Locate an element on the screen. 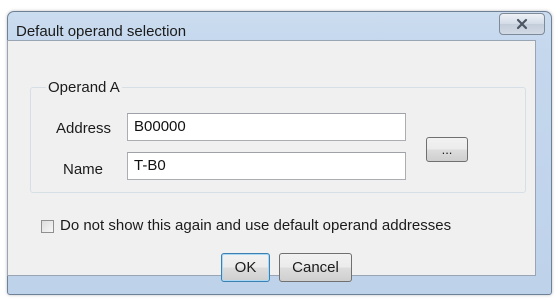 This screenshot has height=301, width=560. close-button is located at coordinates (522, 24).